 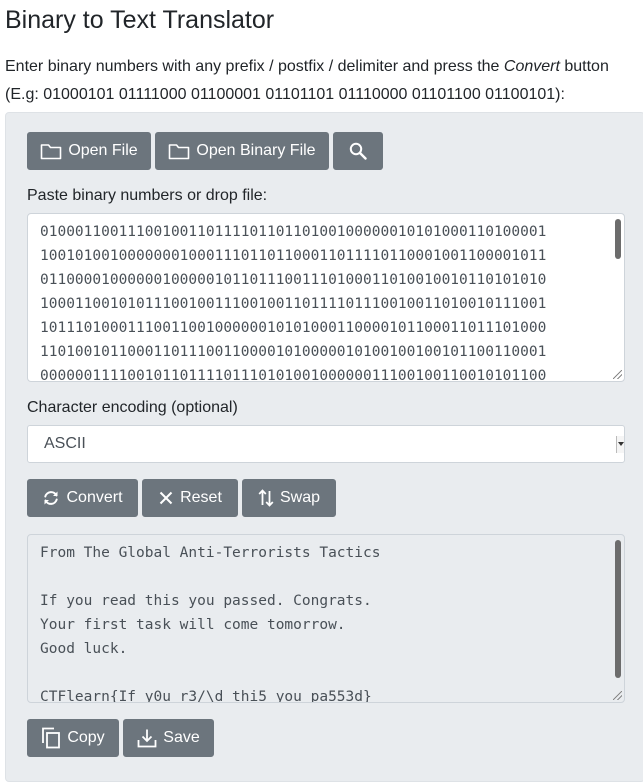 What do you see at coordinates (531, 66) in the screenshot?
I see `instructions-convert-word: Convert` at bounding box center [531, 66].